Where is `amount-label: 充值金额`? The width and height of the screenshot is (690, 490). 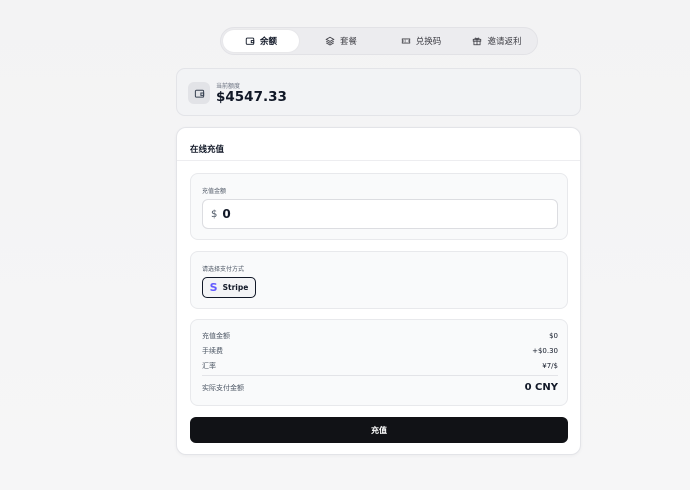 amount-label: 充值金额 is located at coordinates (214, 191).